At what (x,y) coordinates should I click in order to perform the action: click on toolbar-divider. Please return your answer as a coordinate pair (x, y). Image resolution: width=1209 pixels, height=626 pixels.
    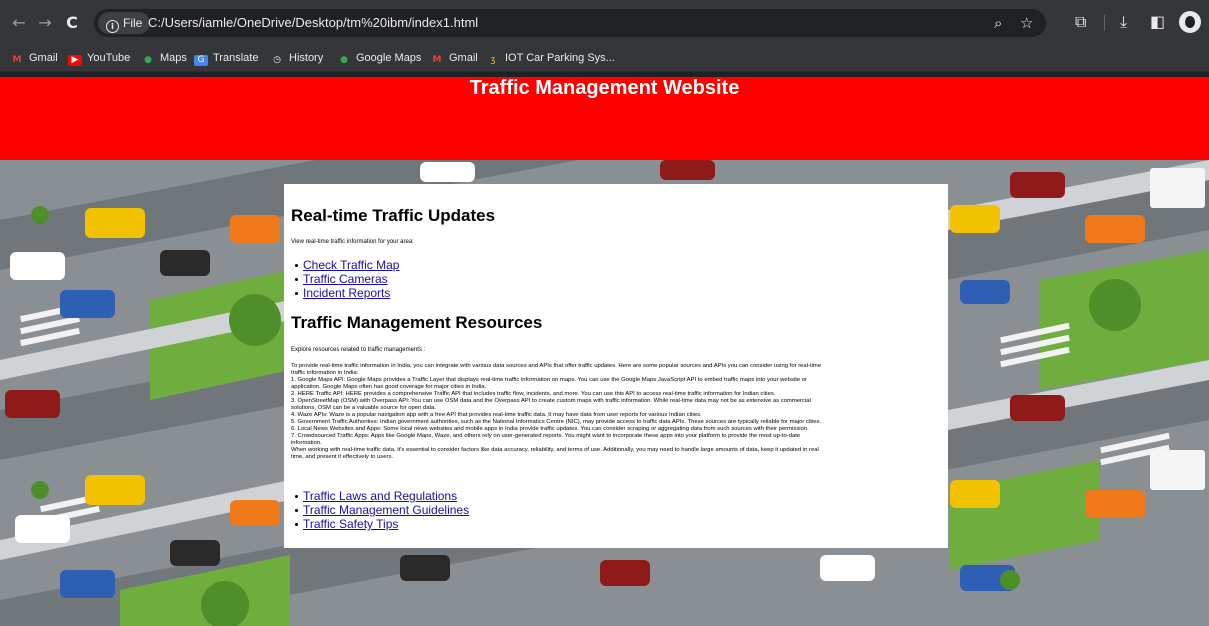
    Looking at the image, I should click on (1104, 23).